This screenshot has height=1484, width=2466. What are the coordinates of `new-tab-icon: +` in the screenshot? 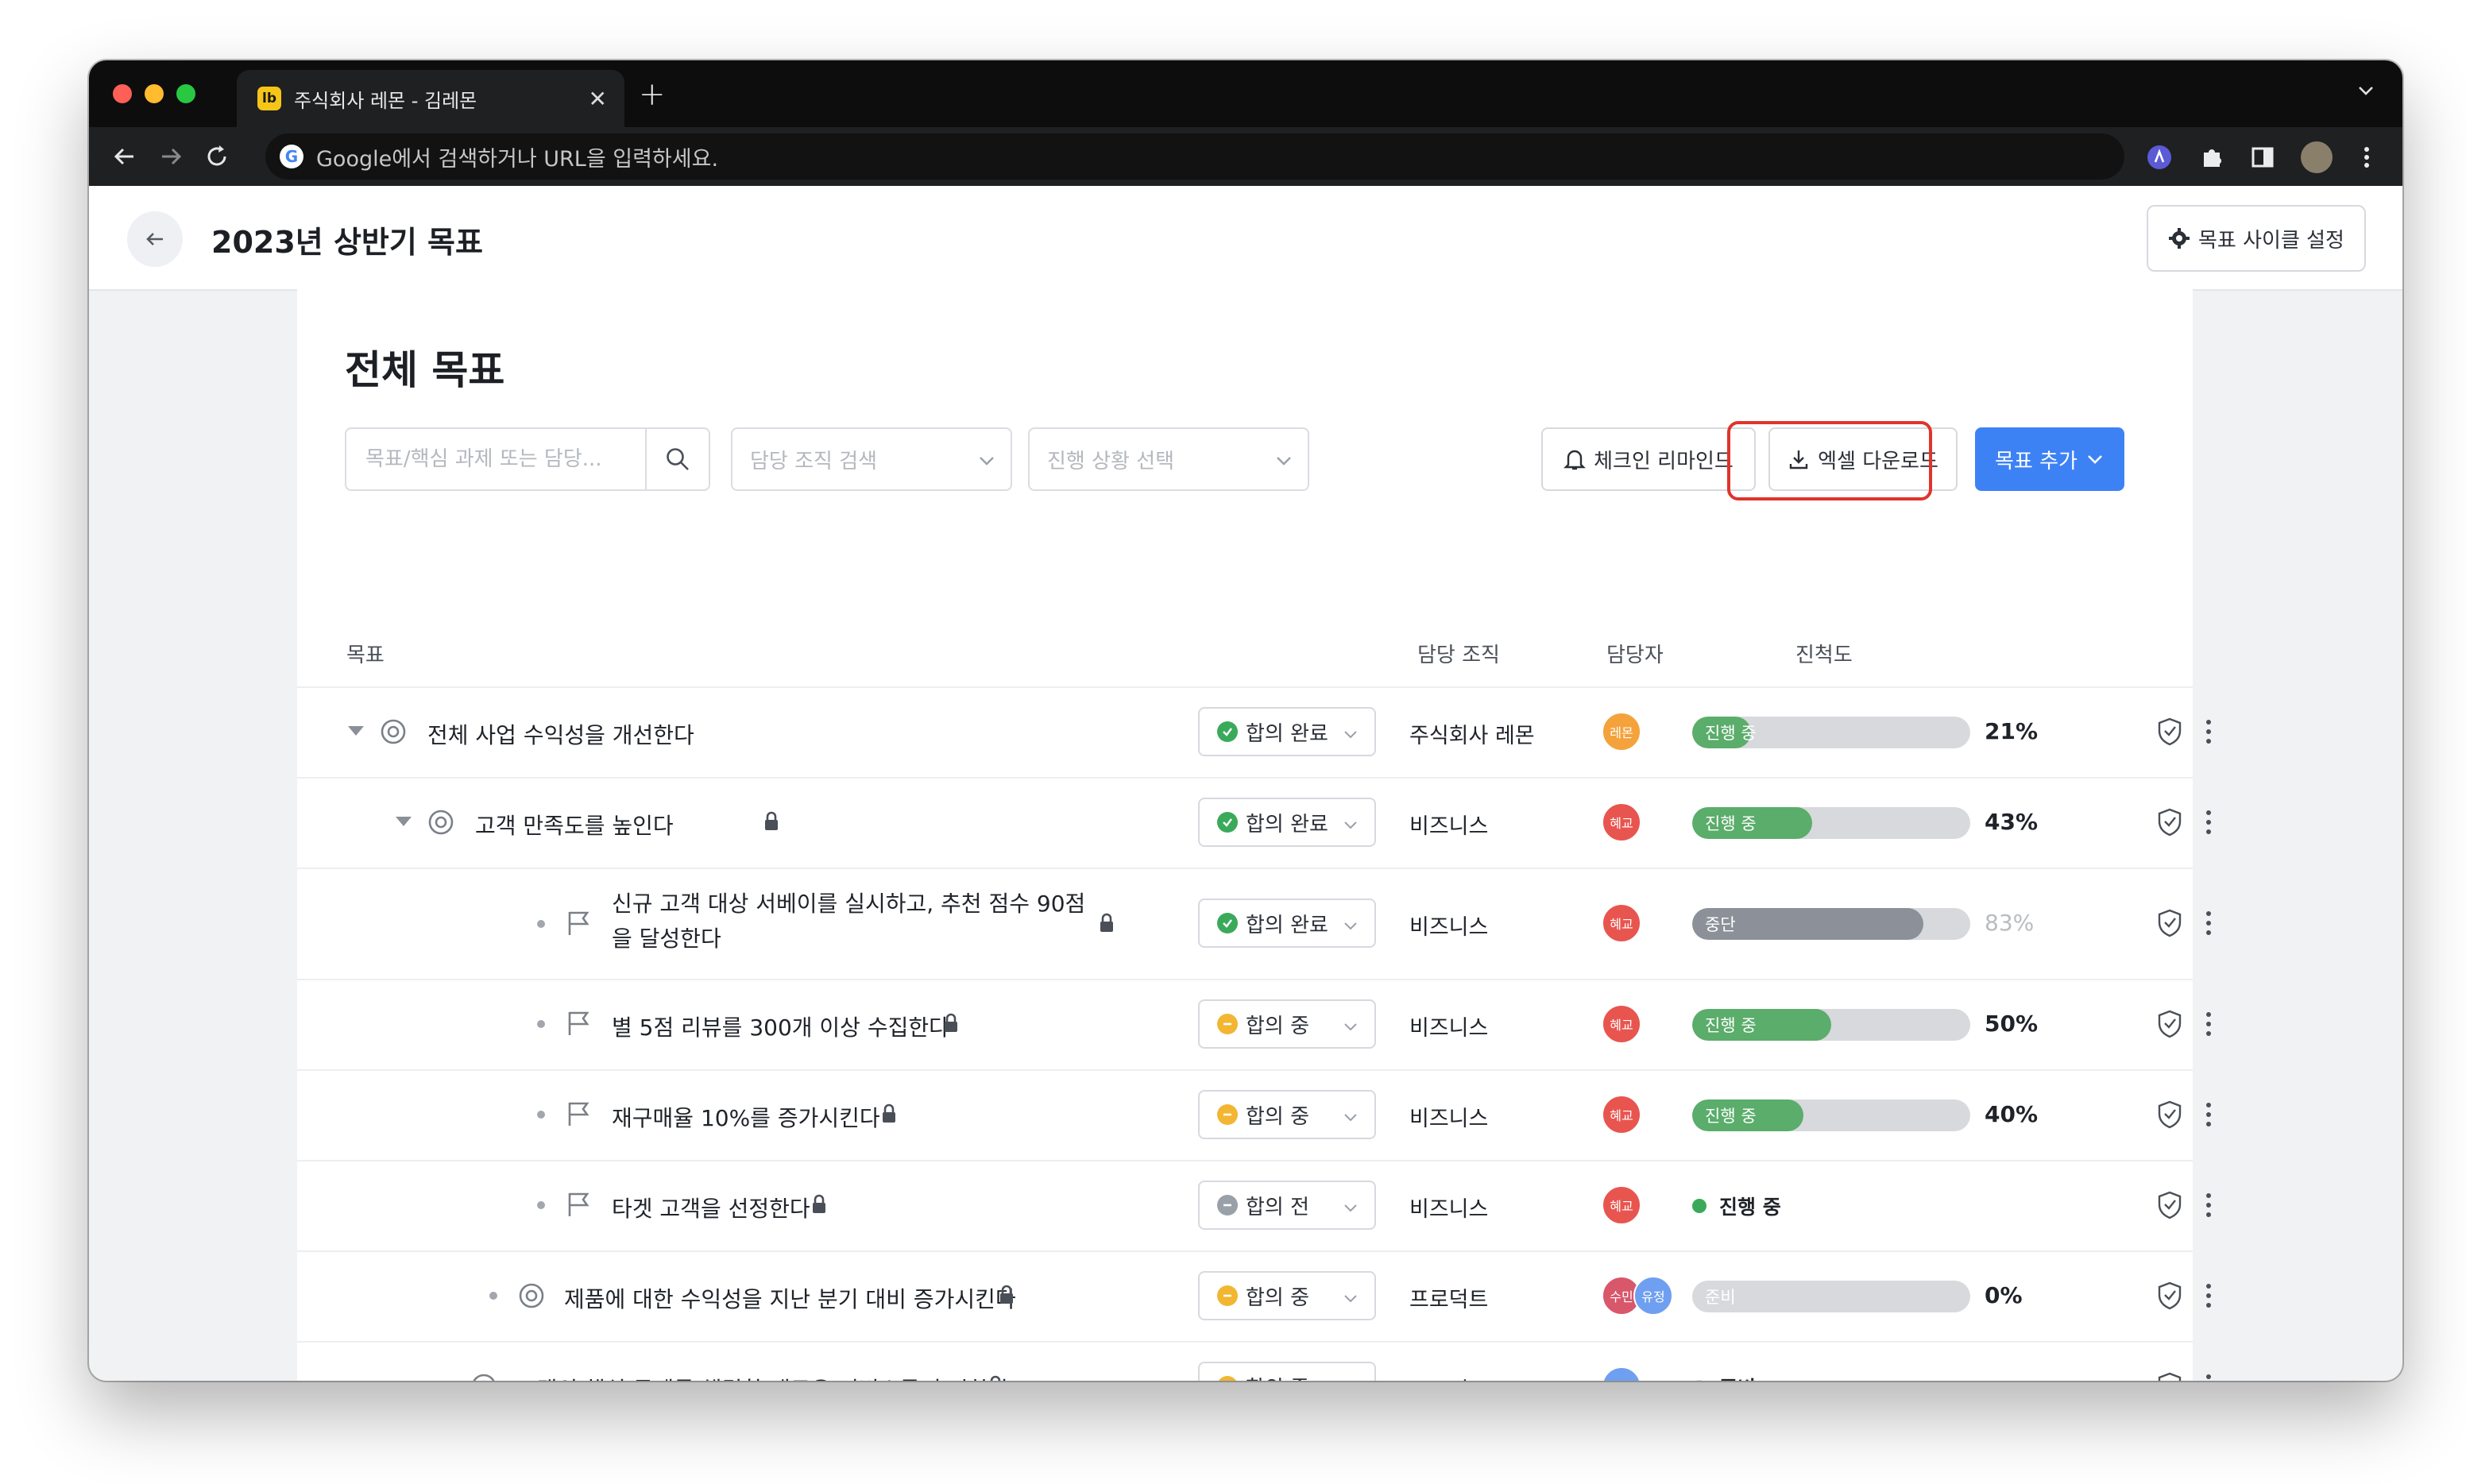 It's located at (652, 95).